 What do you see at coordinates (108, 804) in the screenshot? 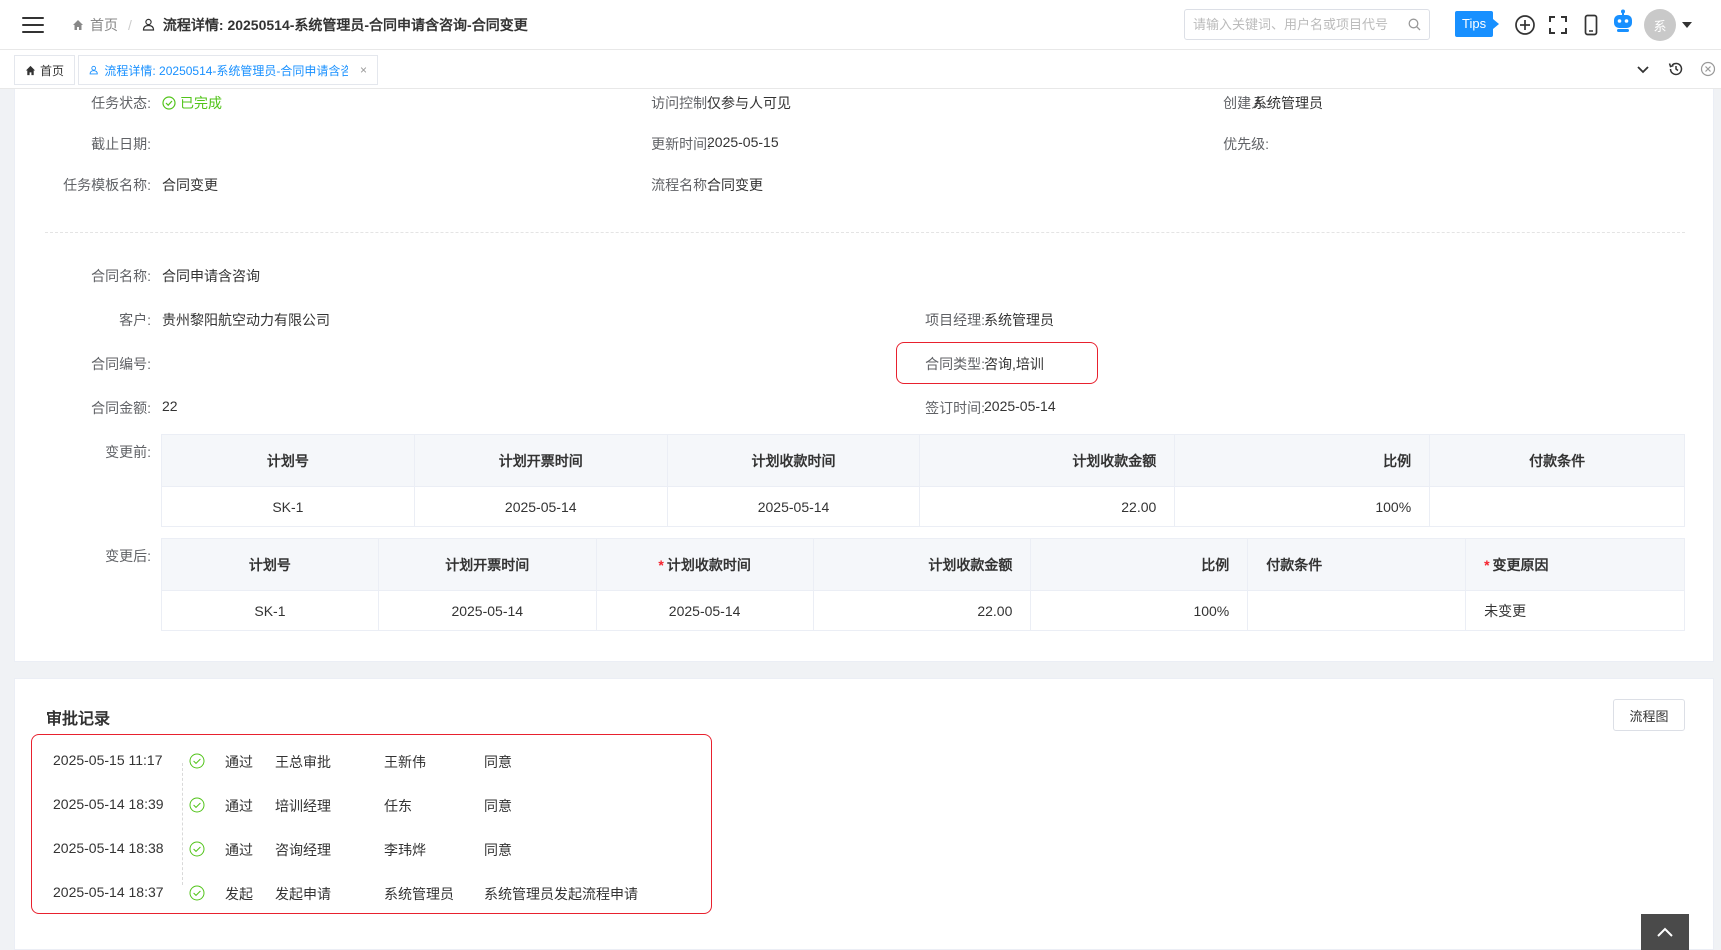
I see `record-time: 2025-05-14 18:39` at bounding box center [108, 804].